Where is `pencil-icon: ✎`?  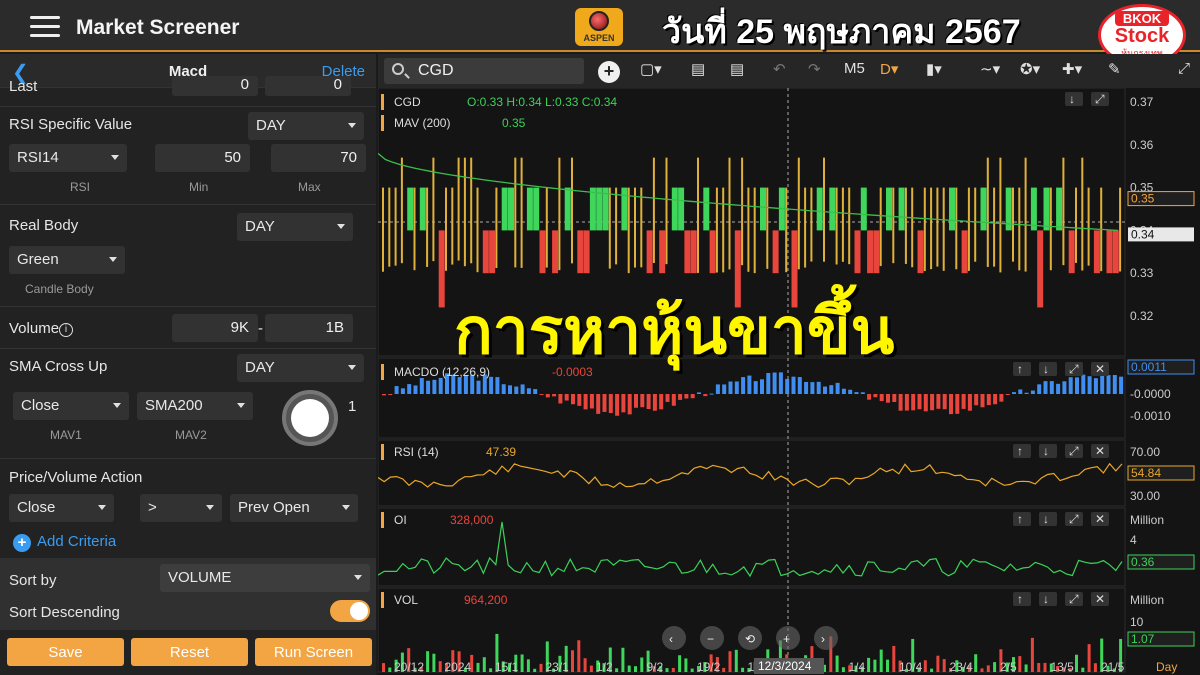 pencil-icon: ✎ is located at coordinates (1114, 69).